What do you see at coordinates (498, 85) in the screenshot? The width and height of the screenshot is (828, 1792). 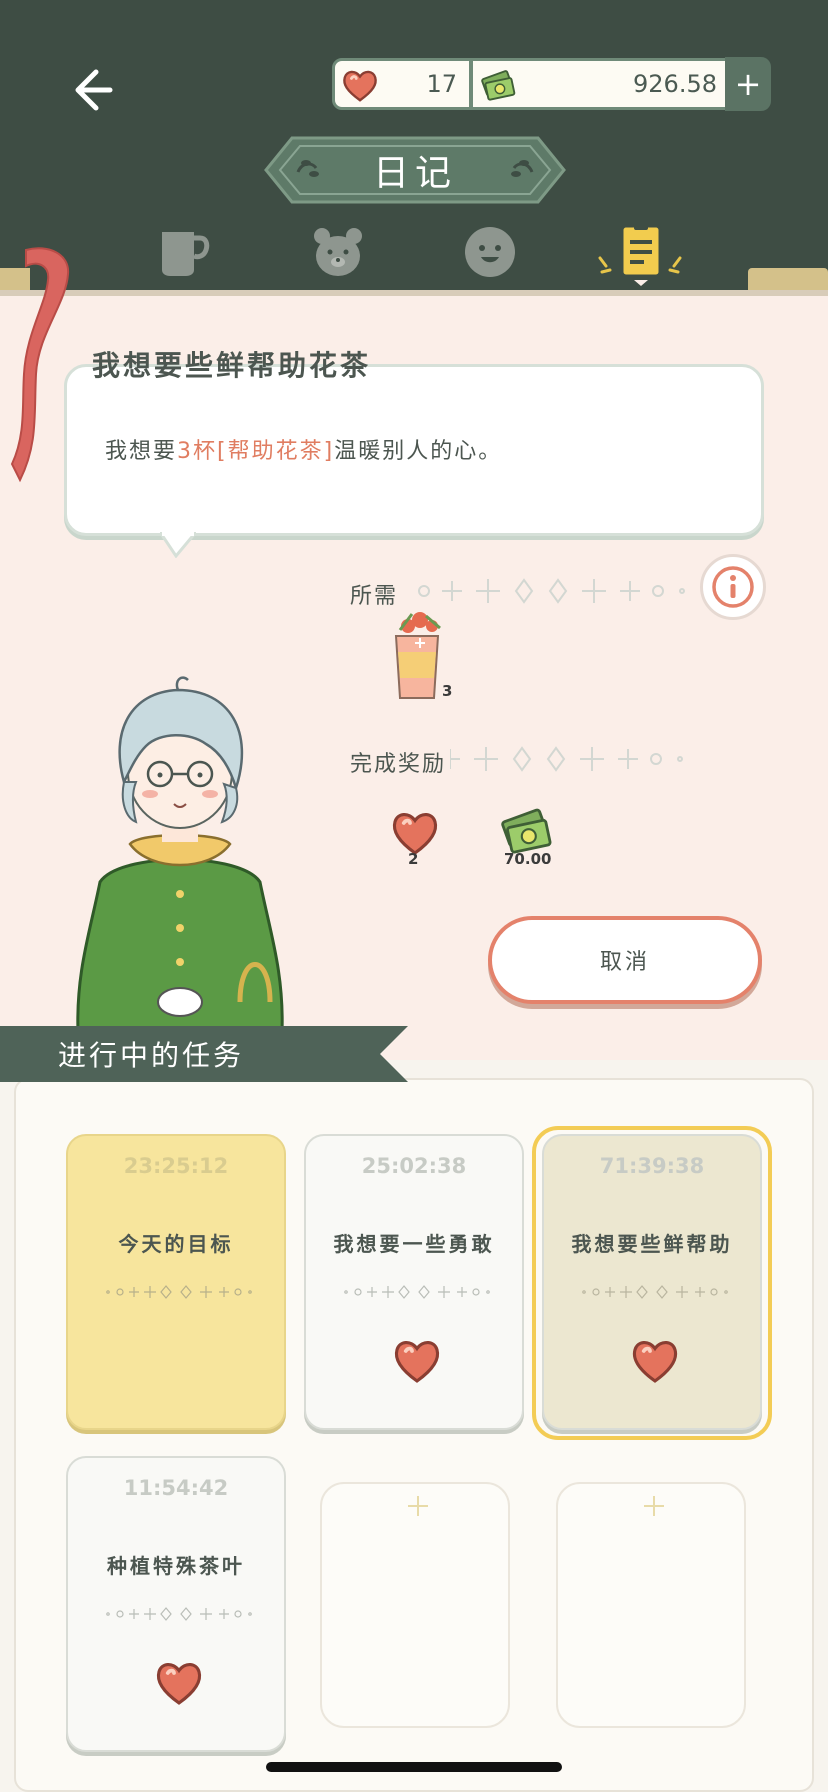 I see `money-icon` at bounding box center [498, 85].